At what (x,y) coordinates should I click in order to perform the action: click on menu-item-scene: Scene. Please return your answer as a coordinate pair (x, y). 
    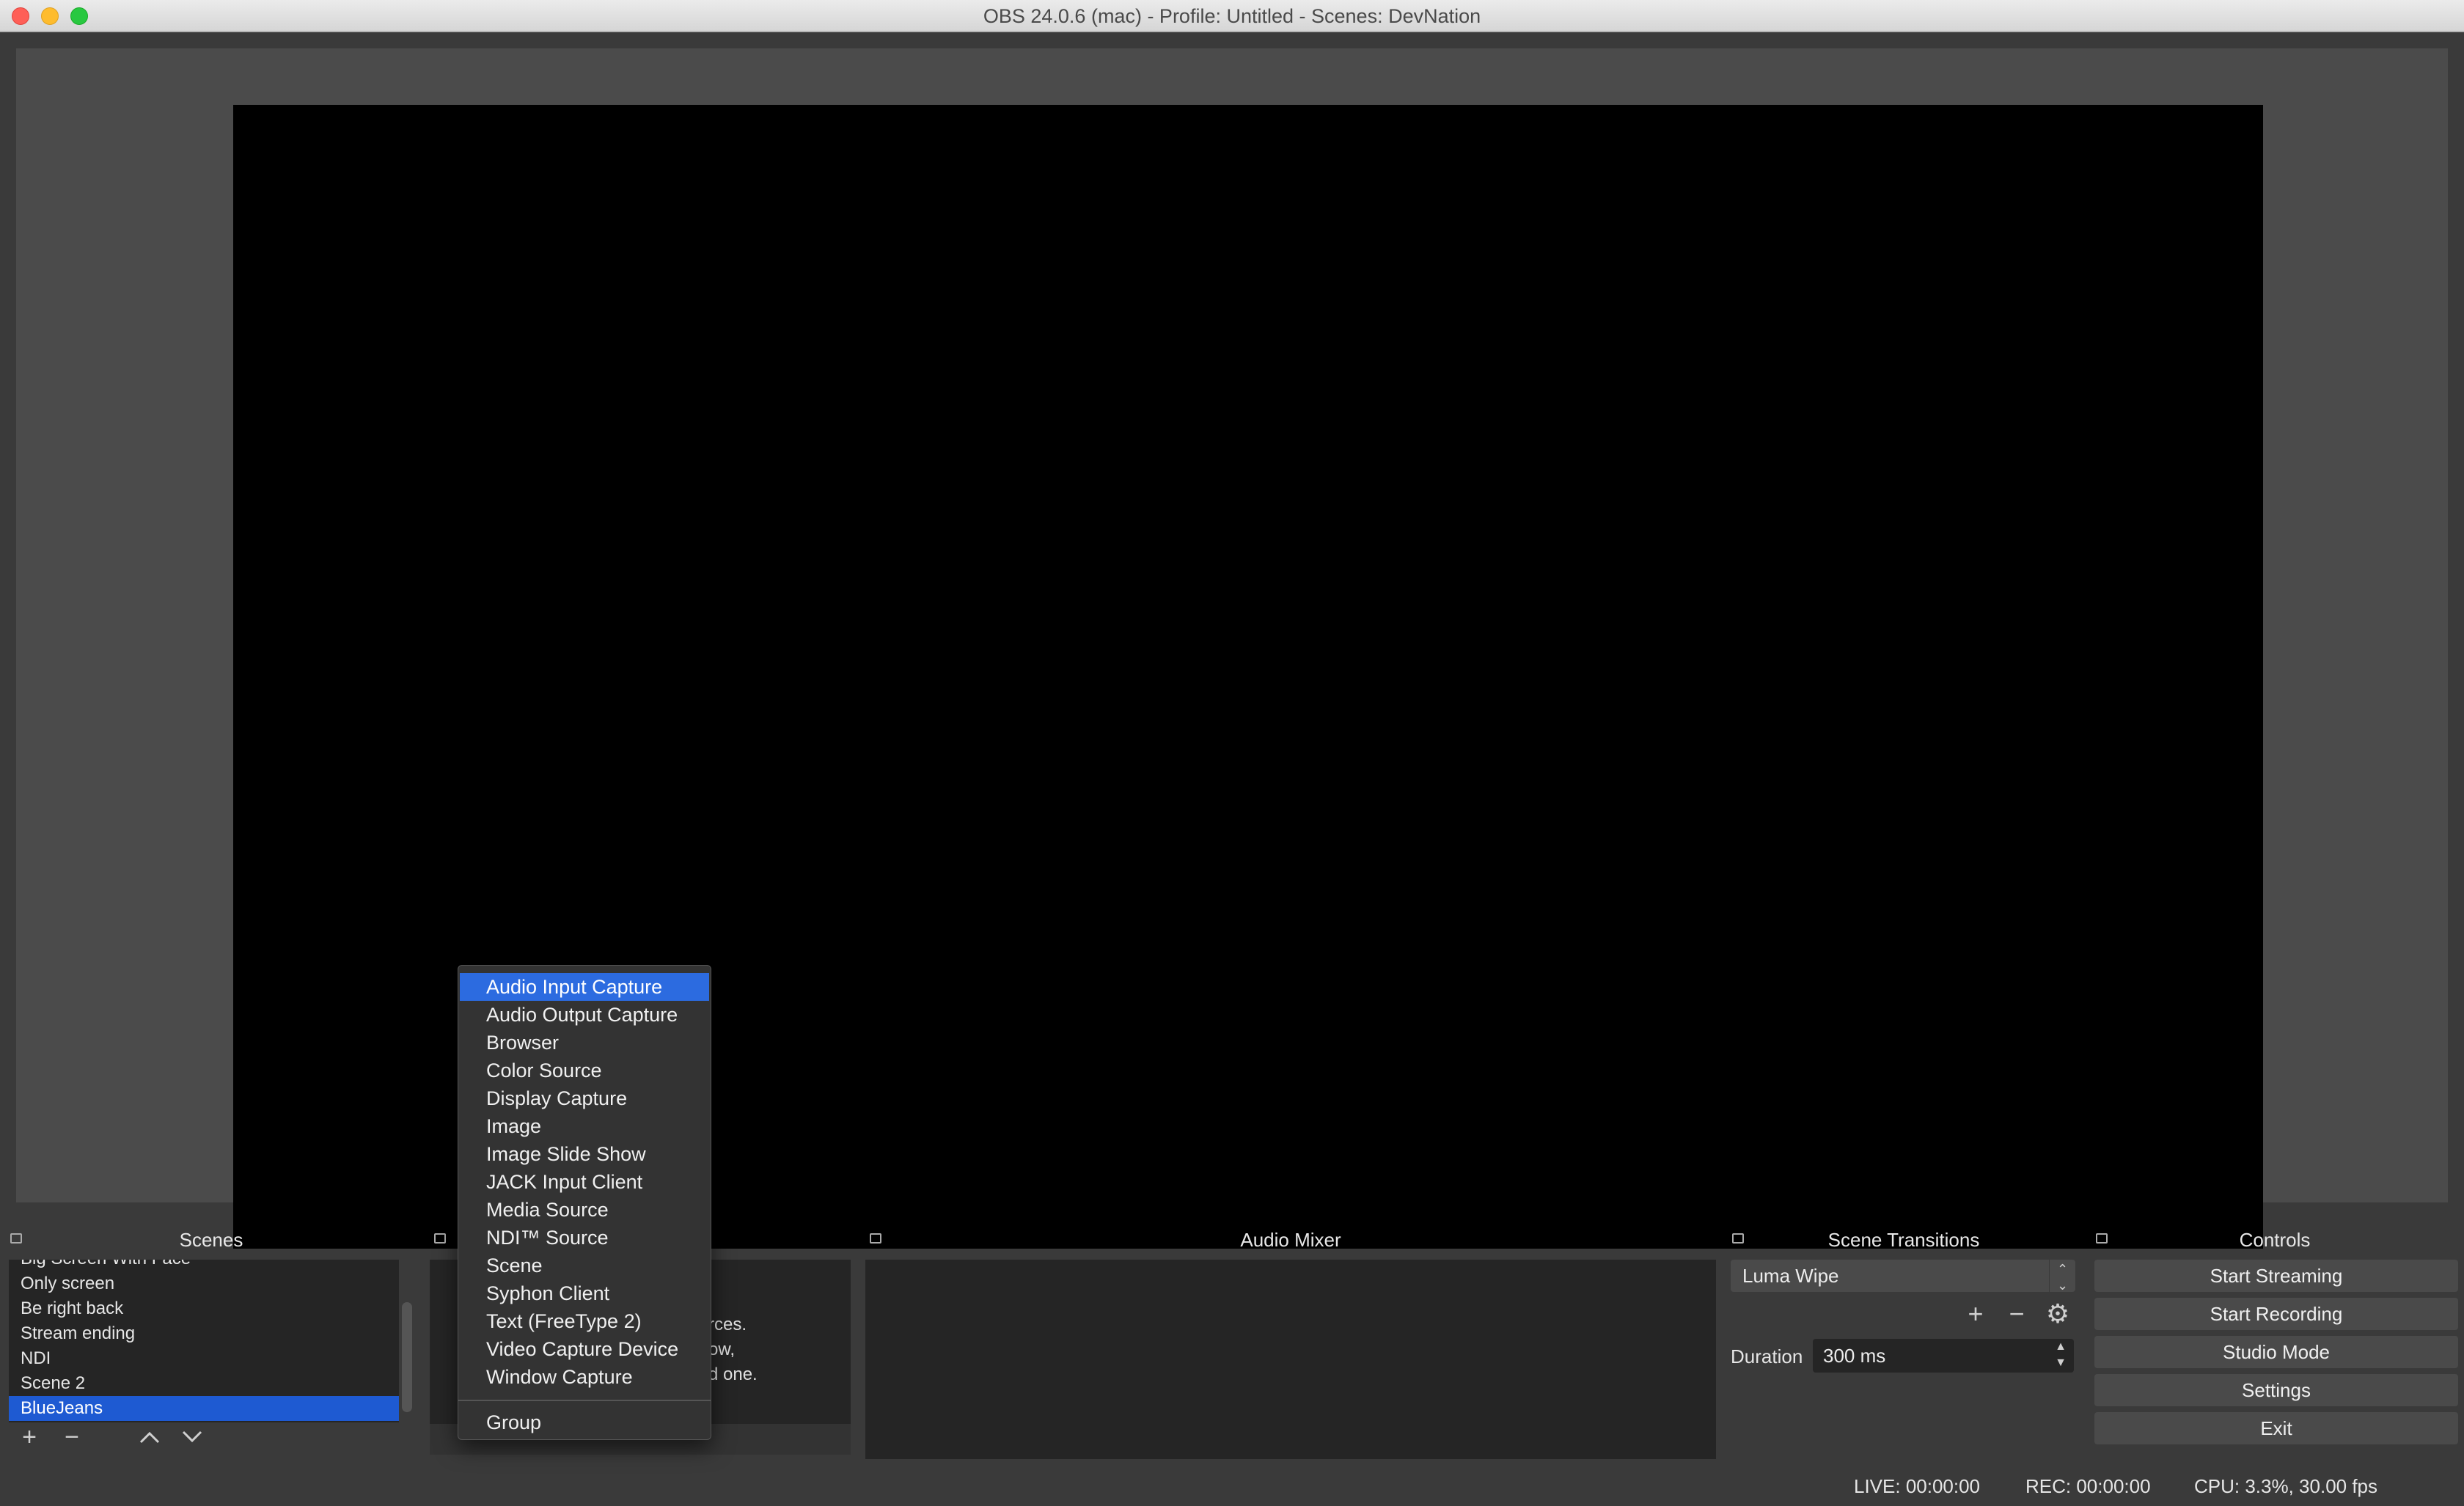
    Looking at the image, I should click on (584, 1265).